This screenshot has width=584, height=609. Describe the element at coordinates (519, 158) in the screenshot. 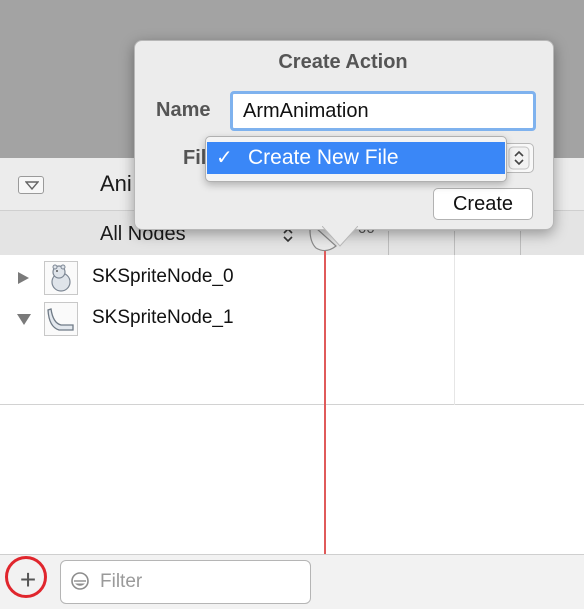

I see `up-down-chevron-icon` at that location.